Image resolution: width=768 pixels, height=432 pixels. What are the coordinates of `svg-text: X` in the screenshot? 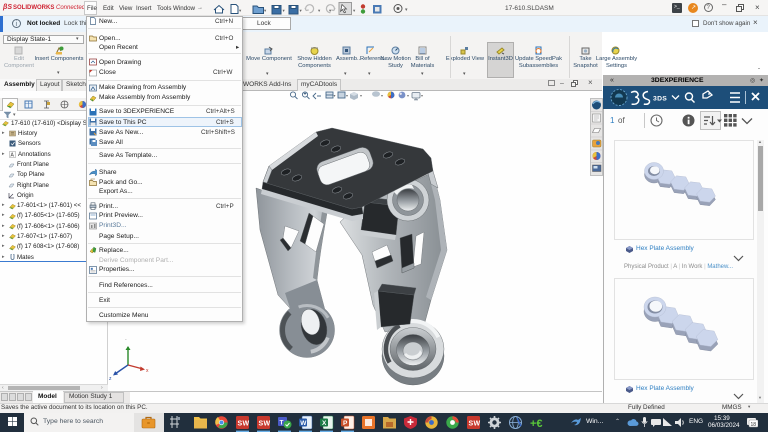 It's located at (324, 423).